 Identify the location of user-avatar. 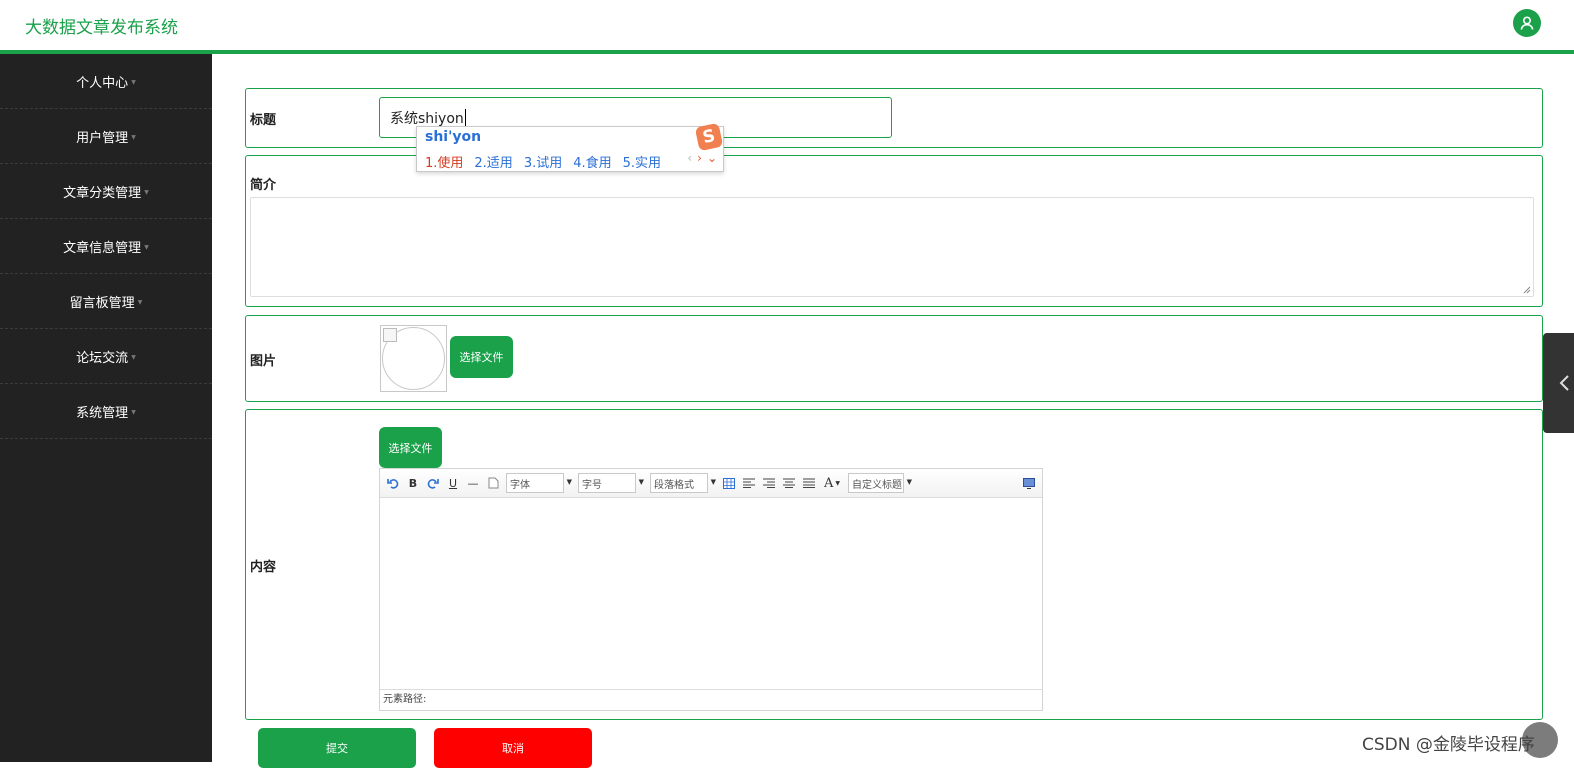
(1527, 23).